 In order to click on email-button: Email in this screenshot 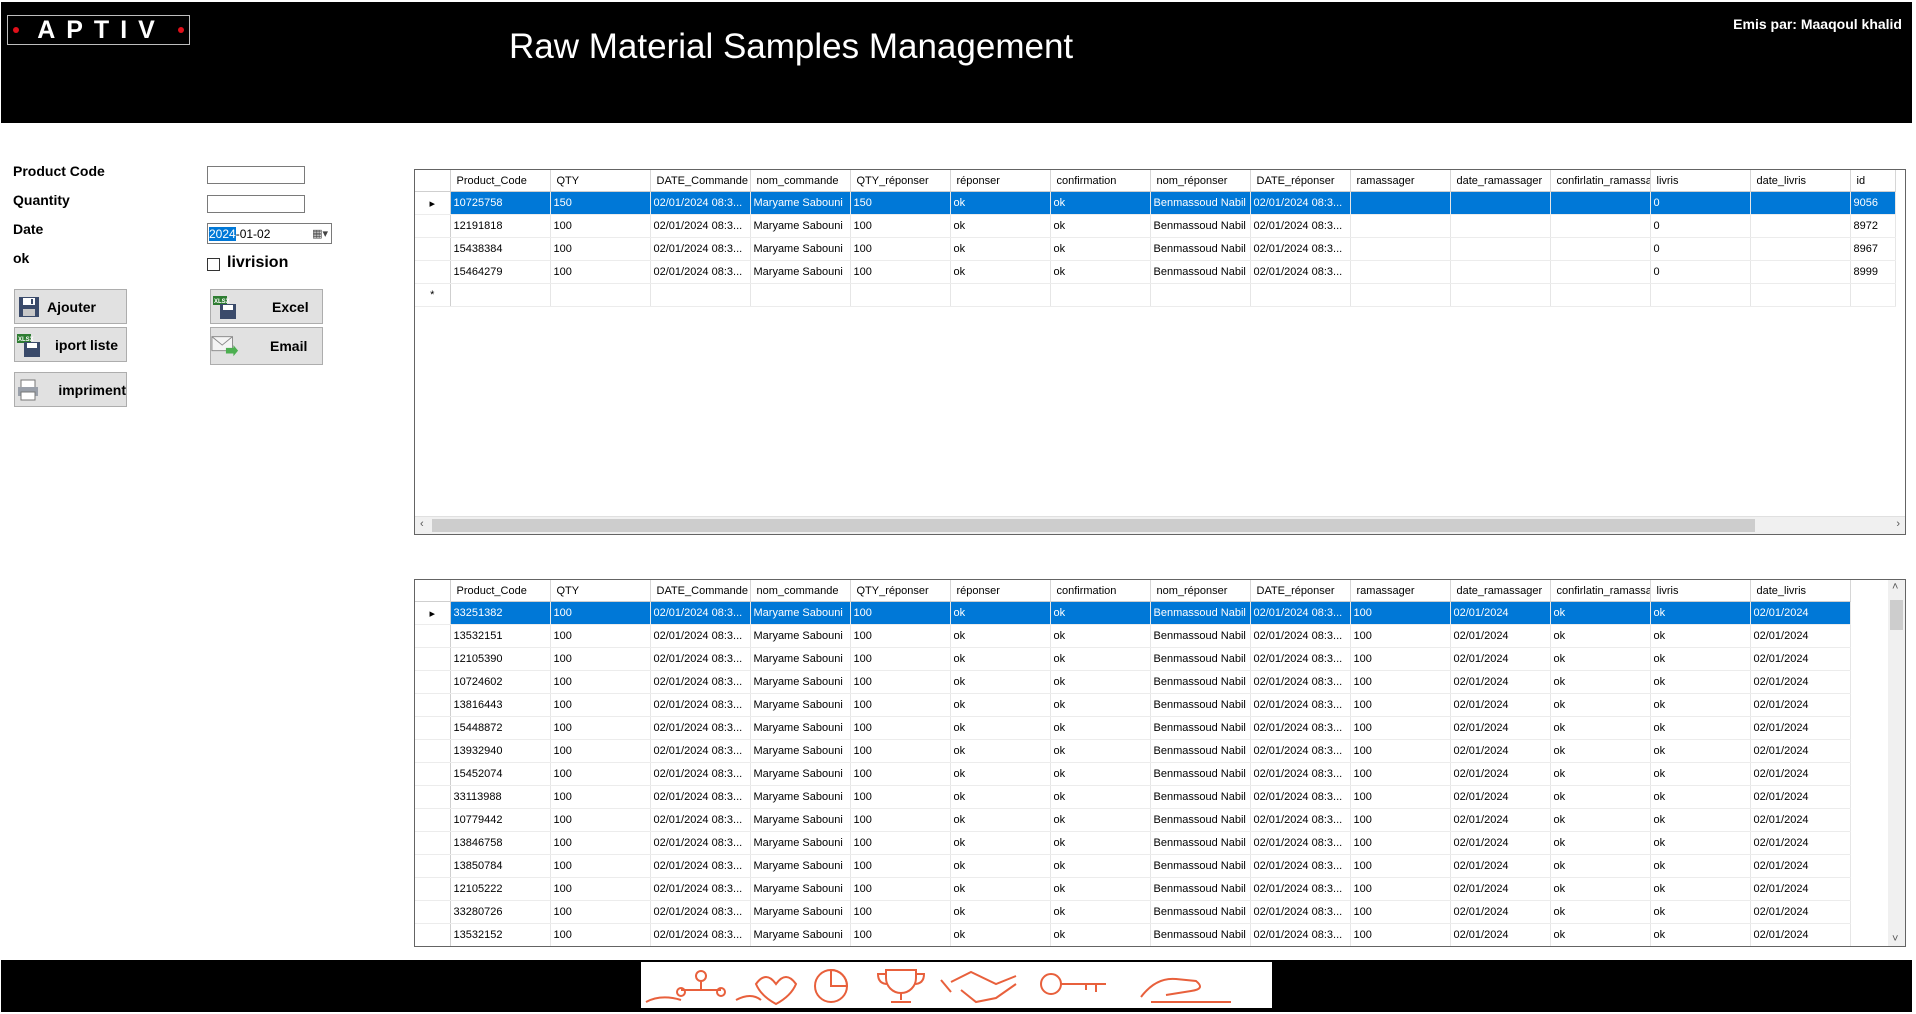, I will do `click(266, 346)`.